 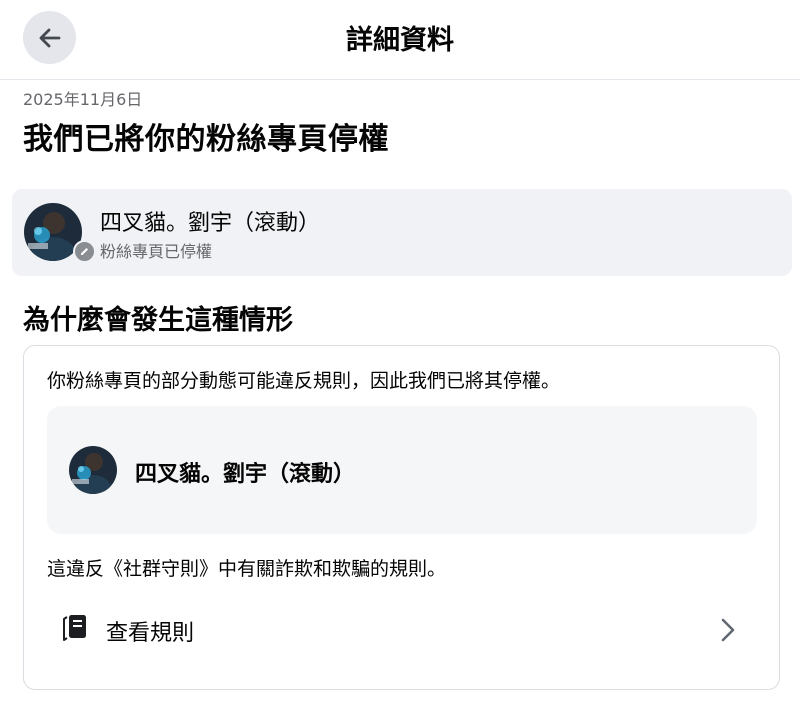 I want to click on chevron-right-icon, so click(x=728, y=630).